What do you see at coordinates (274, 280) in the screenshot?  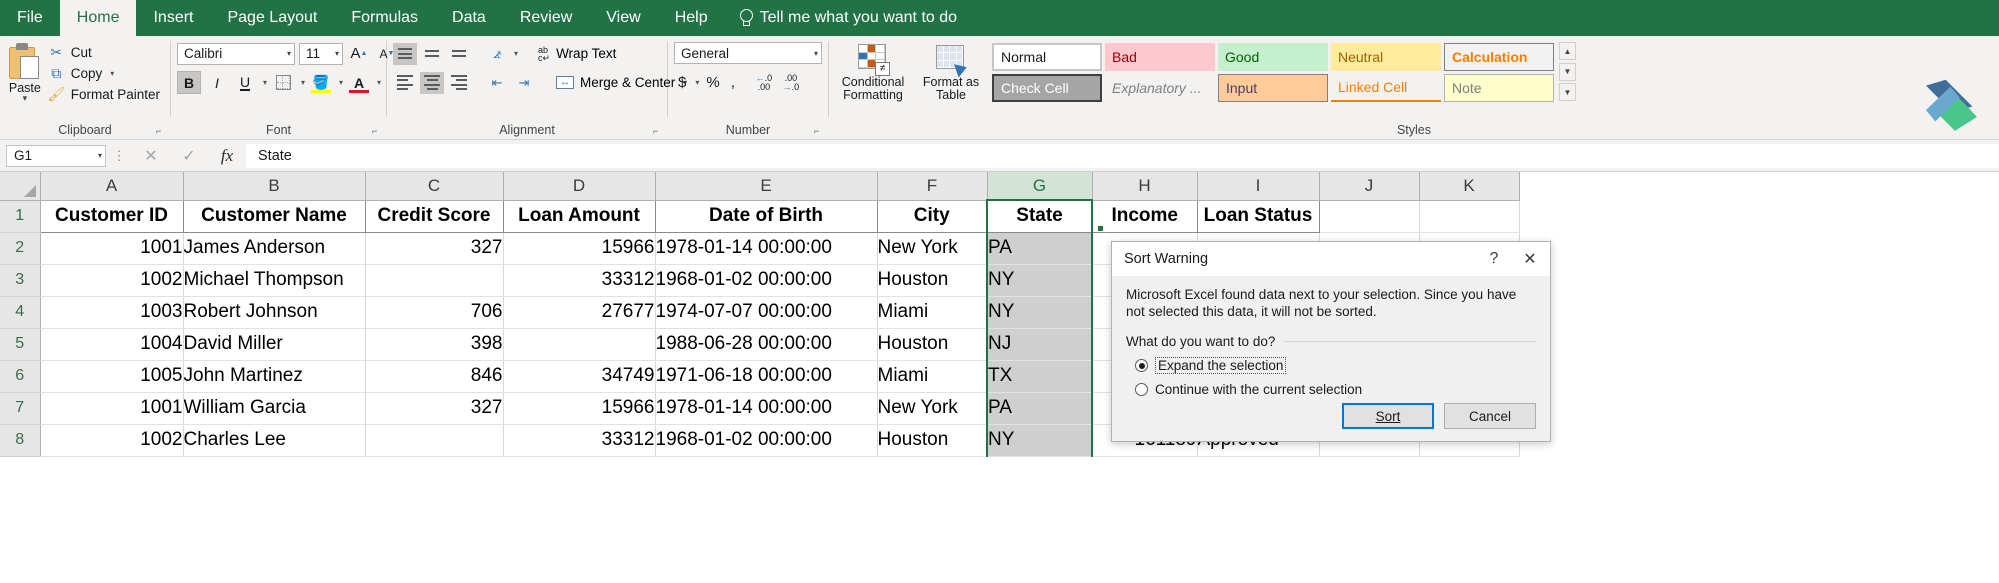 I see `cell-b3: Michael Thompson` at bounding box center [274, 280].